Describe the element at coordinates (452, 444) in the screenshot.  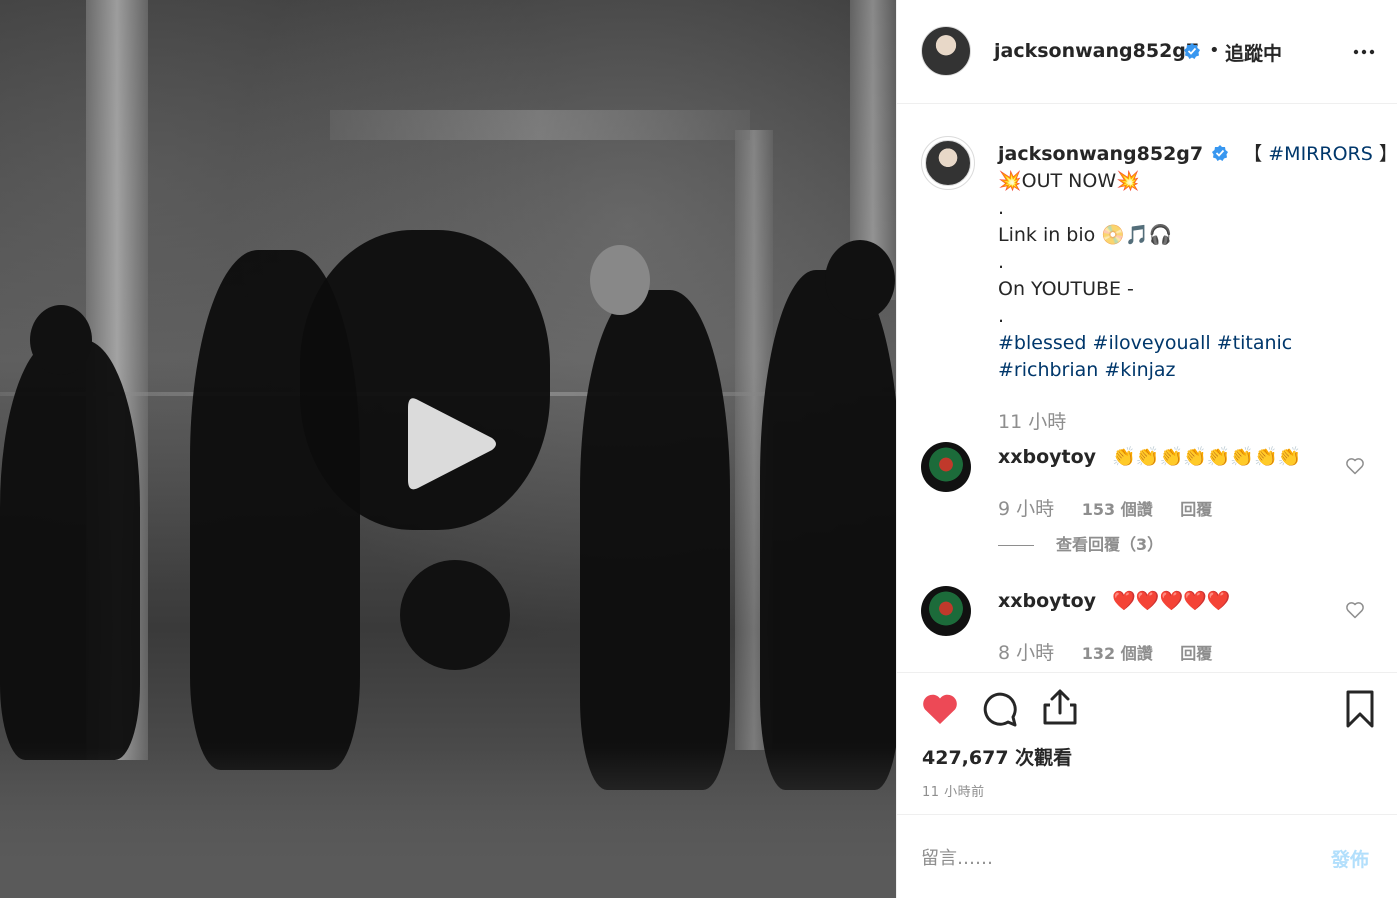
I see `play-icon` at that location.